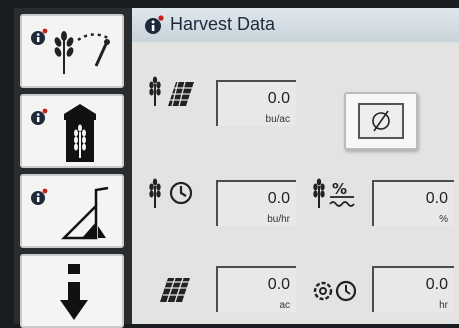 This screenshot has height=328, width=459. Describe the element at coordinates (295, 25) in the screenshot. I see `title-bar: Harvest Data` at that location.